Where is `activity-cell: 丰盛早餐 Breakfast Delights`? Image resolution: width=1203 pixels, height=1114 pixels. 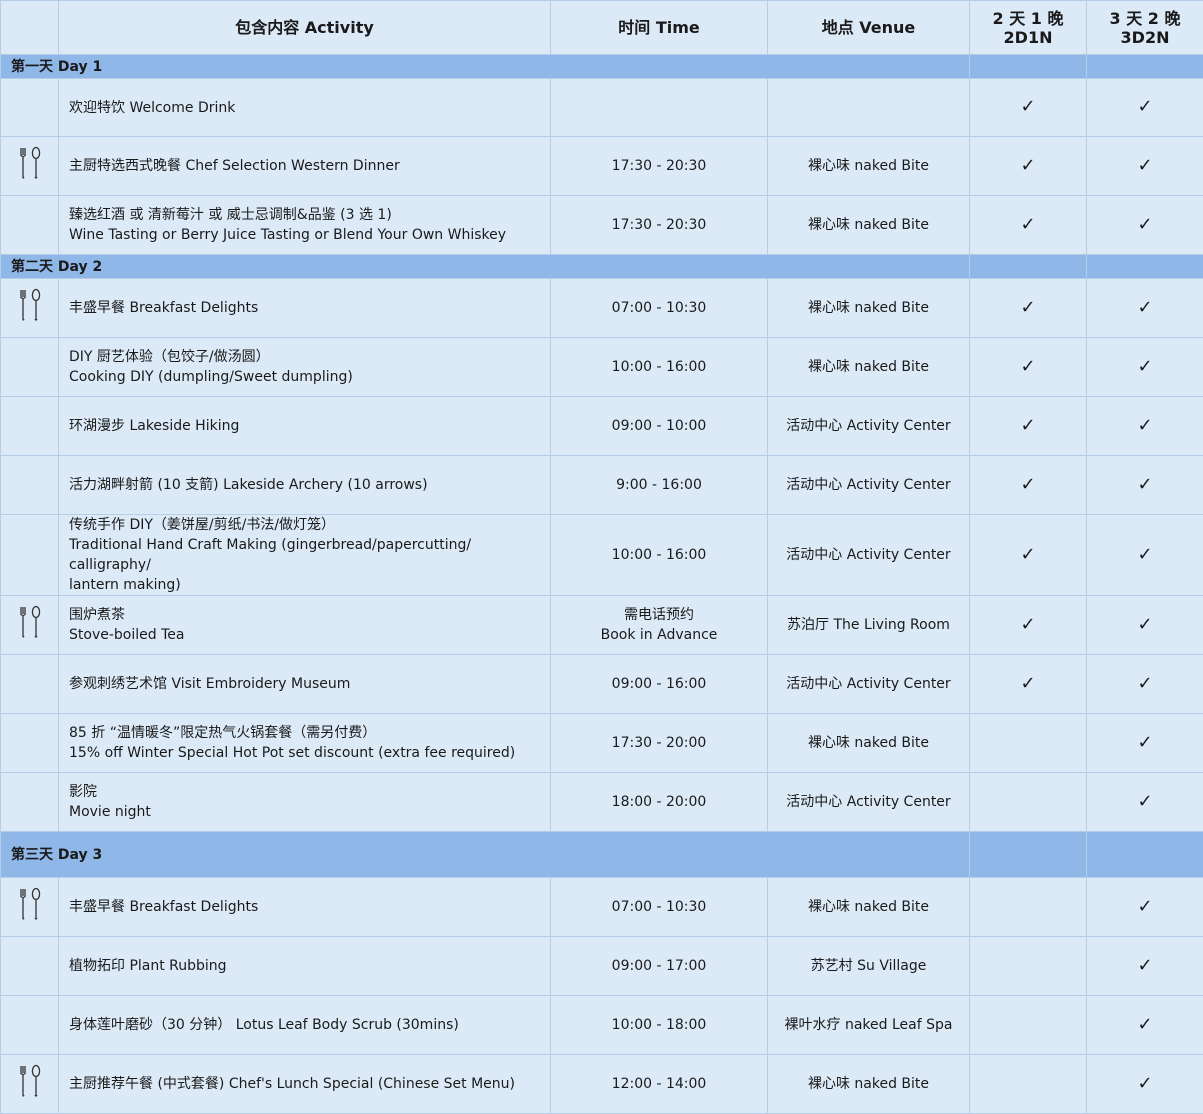
activity-cell: 丰盛早餐 Breakfast Delights is located at coordinates (305, 907).